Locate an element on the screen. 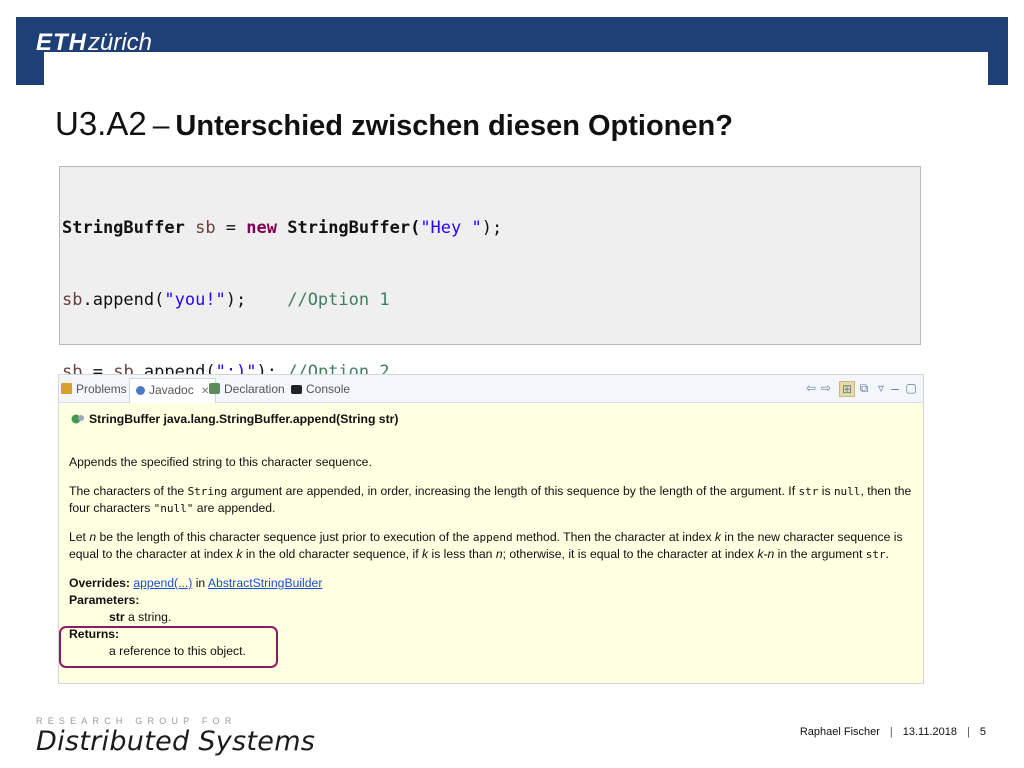 This screenshot has width=1024, height=768. tab-problems-label: Problems is located at coordinates (101, 389).